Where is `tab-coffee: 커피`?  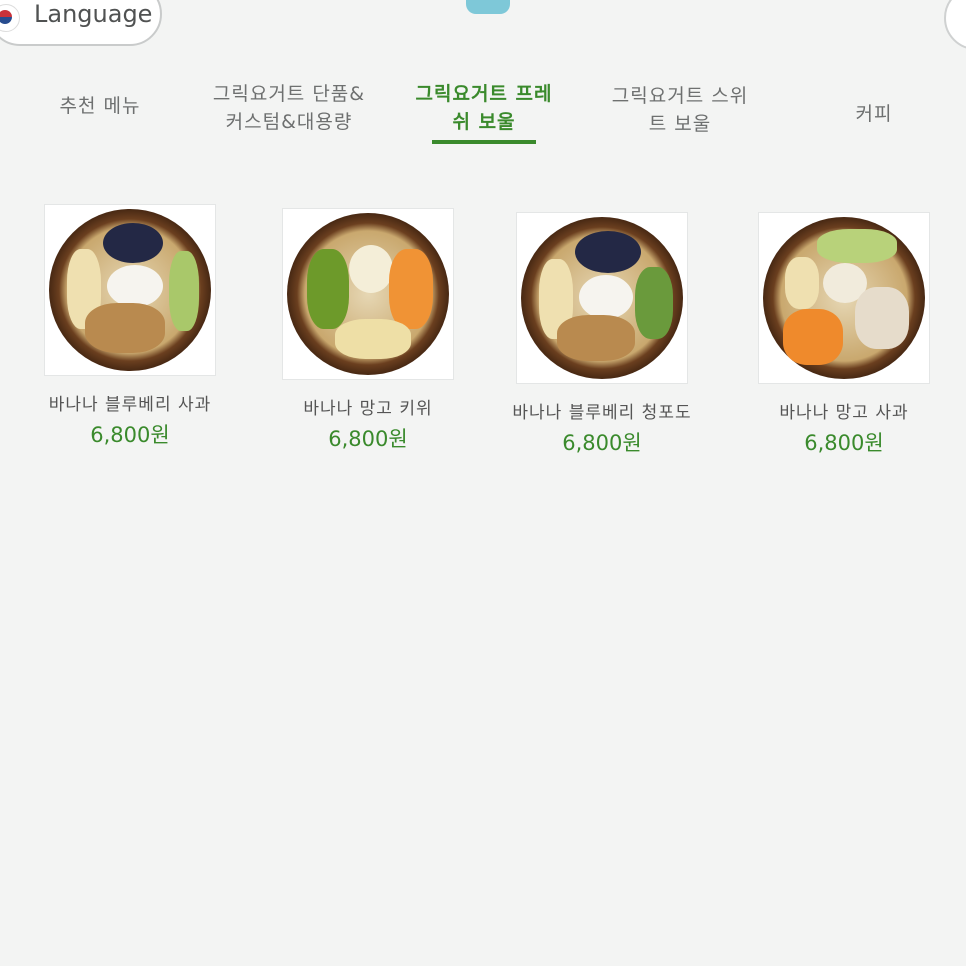 tab-coffee: 커피 is located at coordinates (874, 114).